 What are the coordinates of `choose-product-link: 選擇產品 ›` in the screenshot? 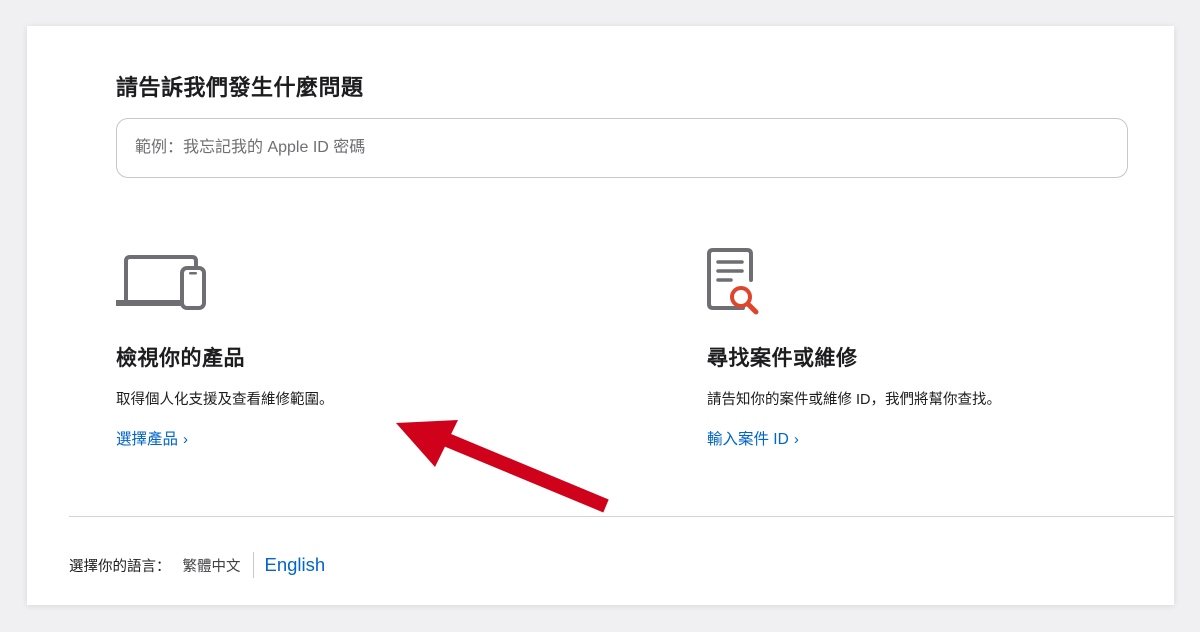 It's located at (152, 438).